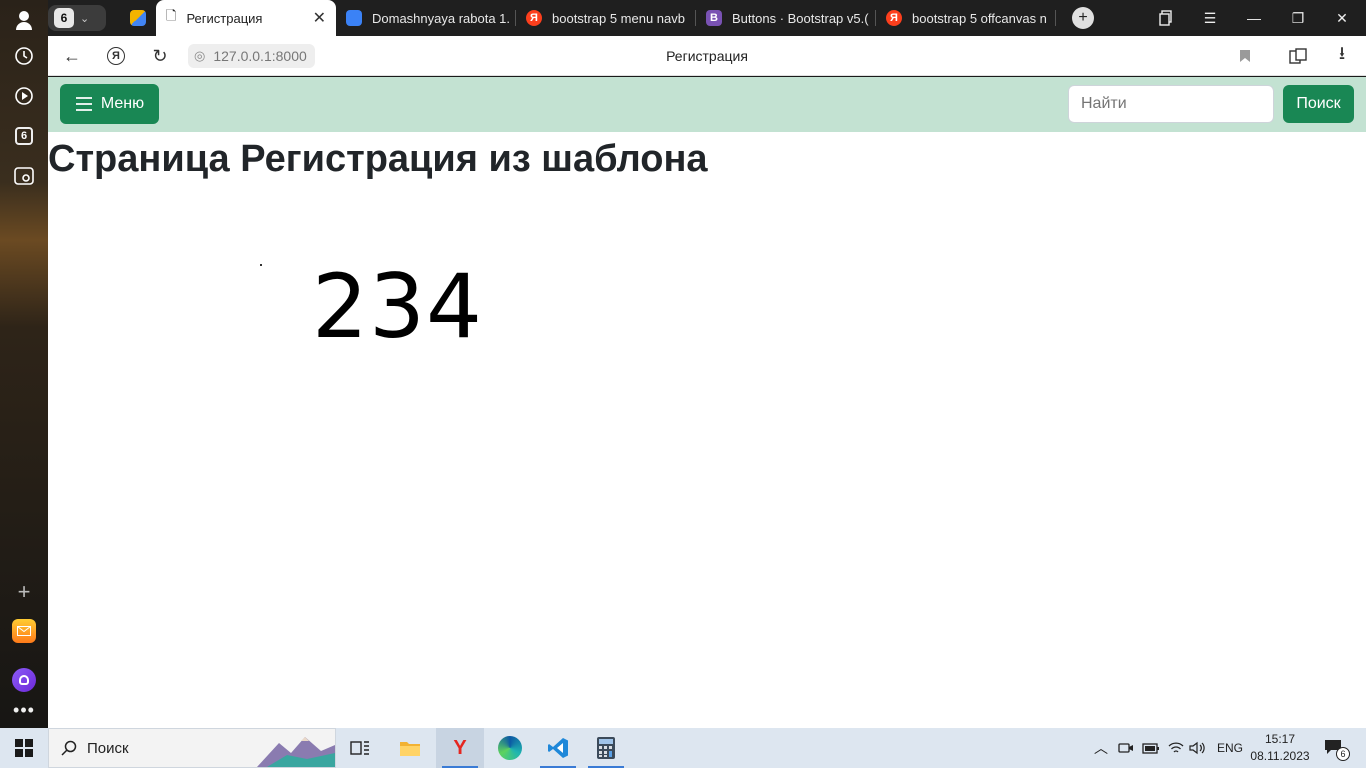 This screenshot has width=1366, height=768. What do you see at coordinates (1298, 56) in the screenshot?
I see `protect-icon` at bounding box center [1298, 56].